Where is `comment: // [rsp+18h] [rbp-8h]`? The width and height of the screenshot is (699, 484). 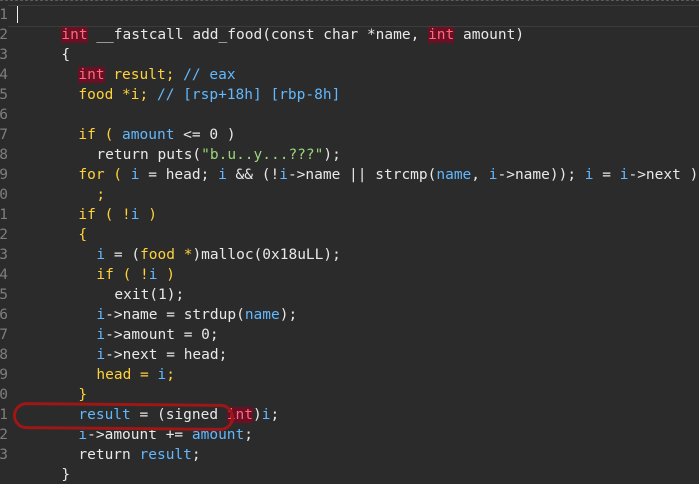 comment: // [rsp+18h] [rbp-8h] is located at coordinates (248, 95).